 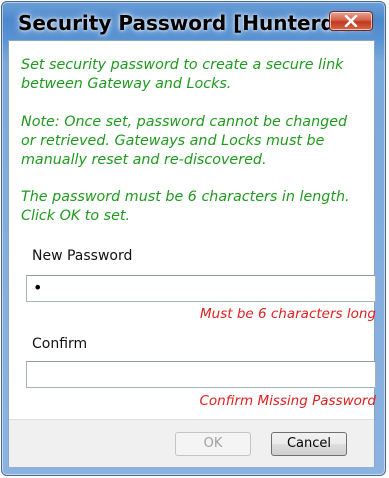 What do you see at coordinates (201, 288) in the screenshot?
I see `new-password-input: •` at bounding box center [201, 288].